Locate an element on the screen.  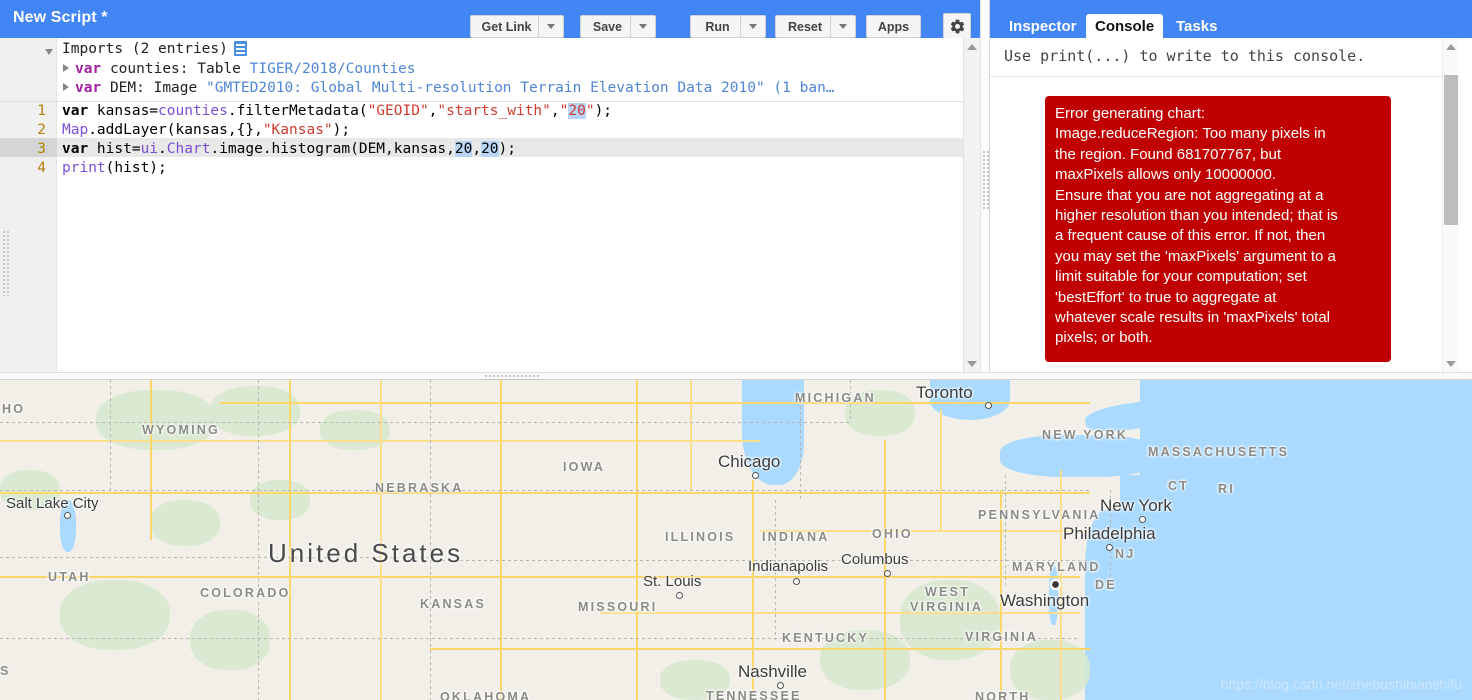
editor-vertical-scrollbar is located at coordinates (971, 205).